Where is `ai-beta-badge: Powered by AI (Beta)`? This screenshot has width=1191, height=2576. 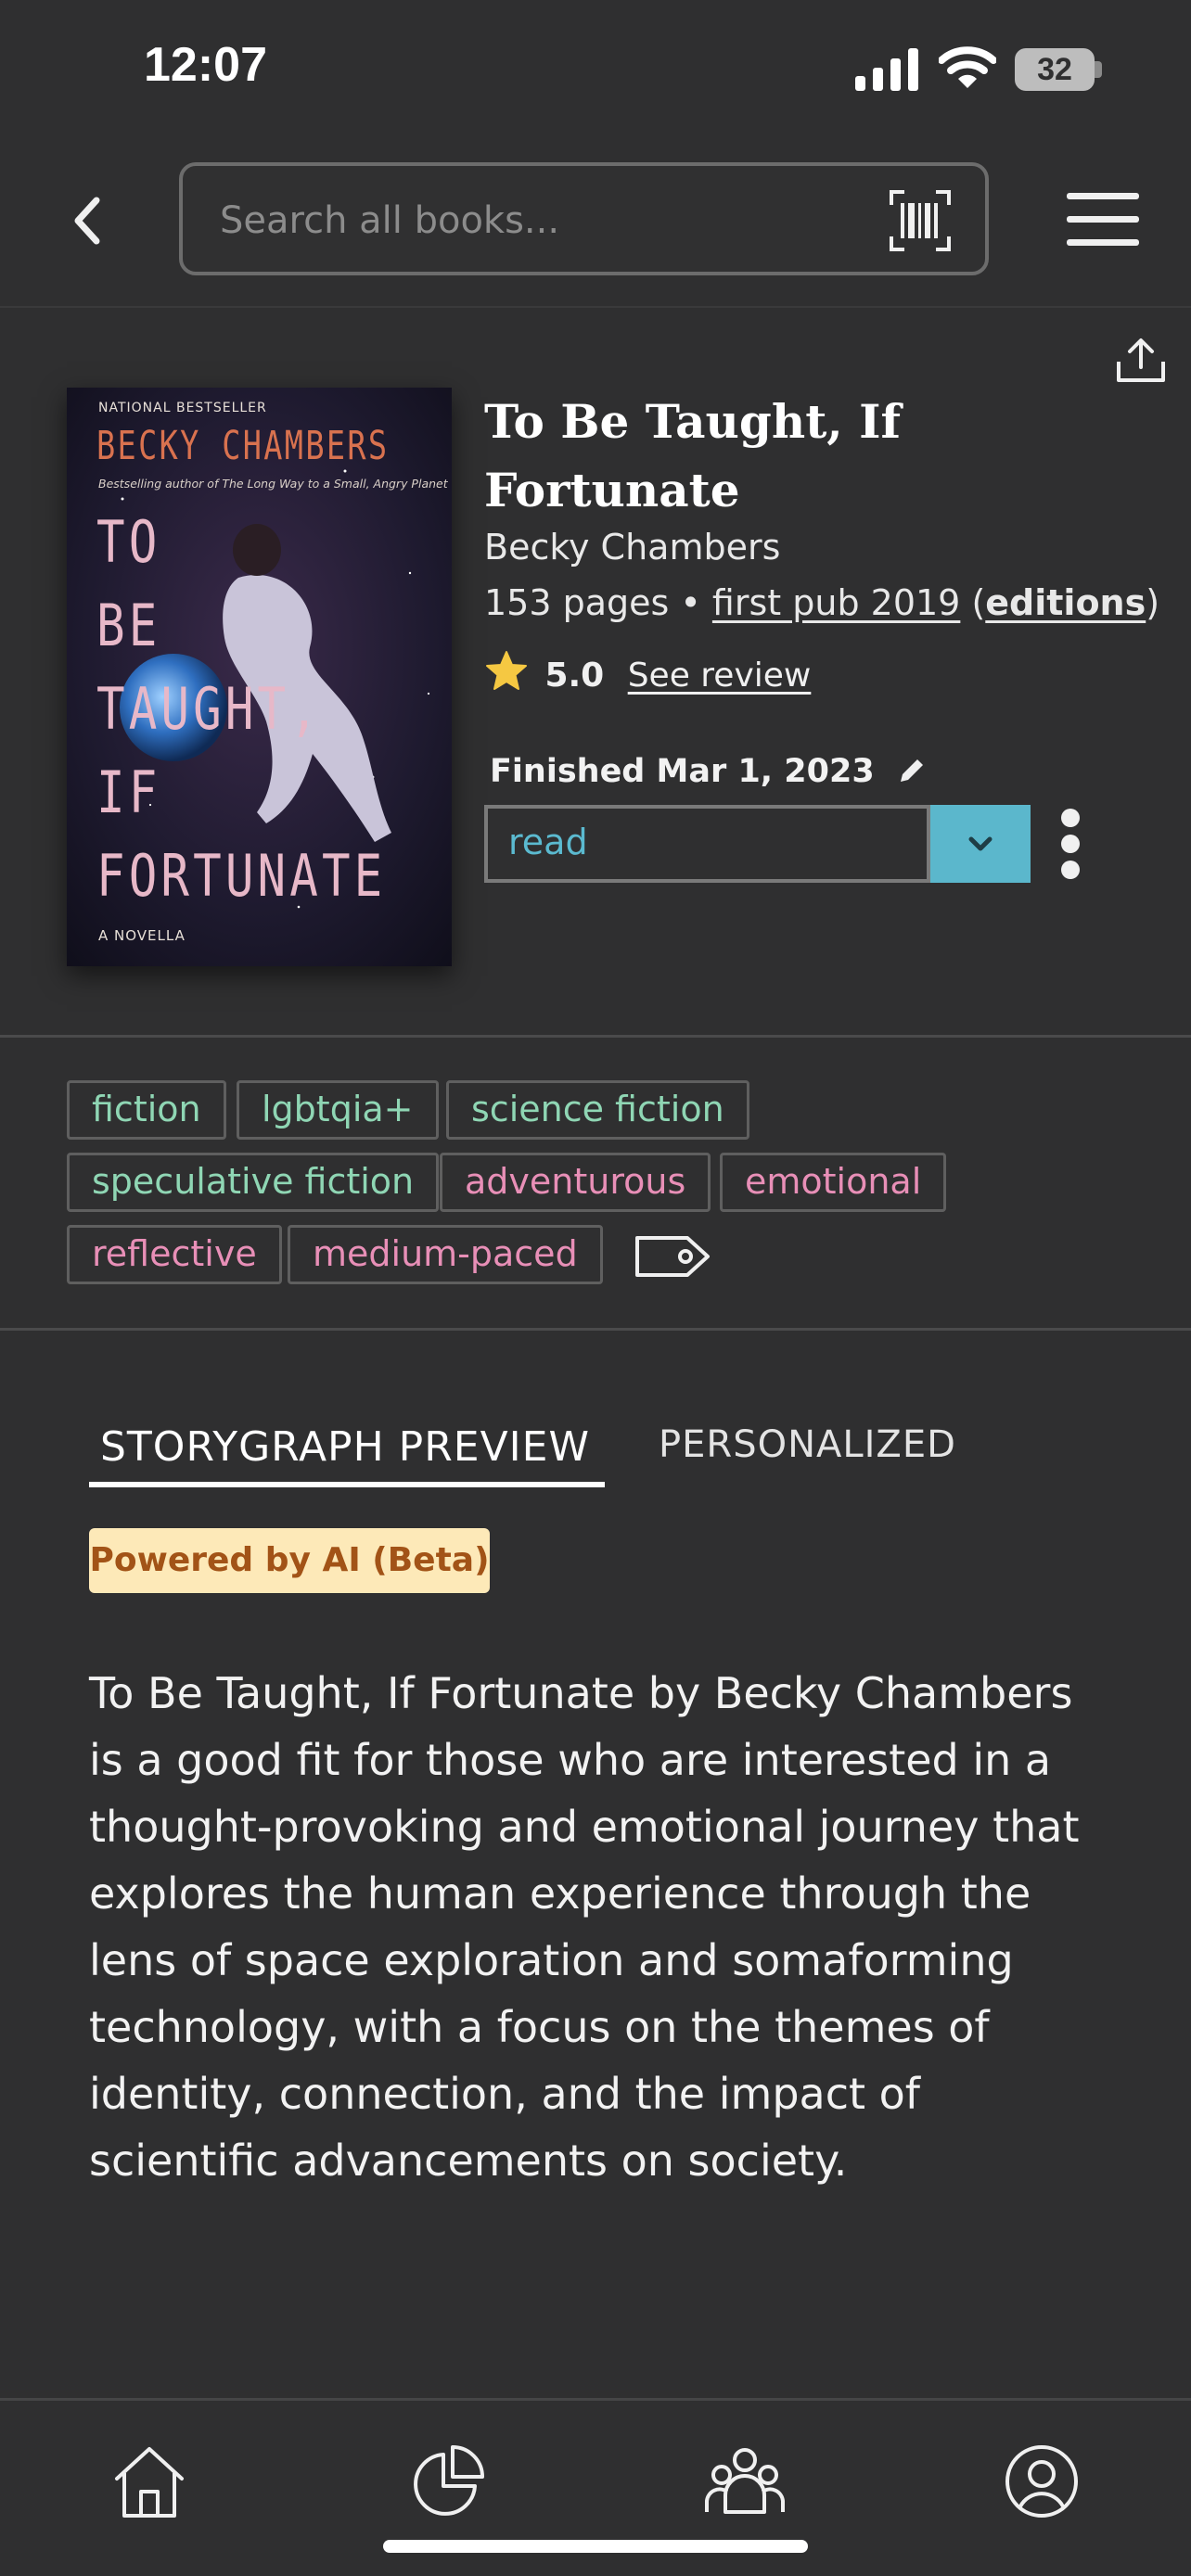 ai-beta-badge: Powered by AI (Beta) is located at coordinates (289, 1560).